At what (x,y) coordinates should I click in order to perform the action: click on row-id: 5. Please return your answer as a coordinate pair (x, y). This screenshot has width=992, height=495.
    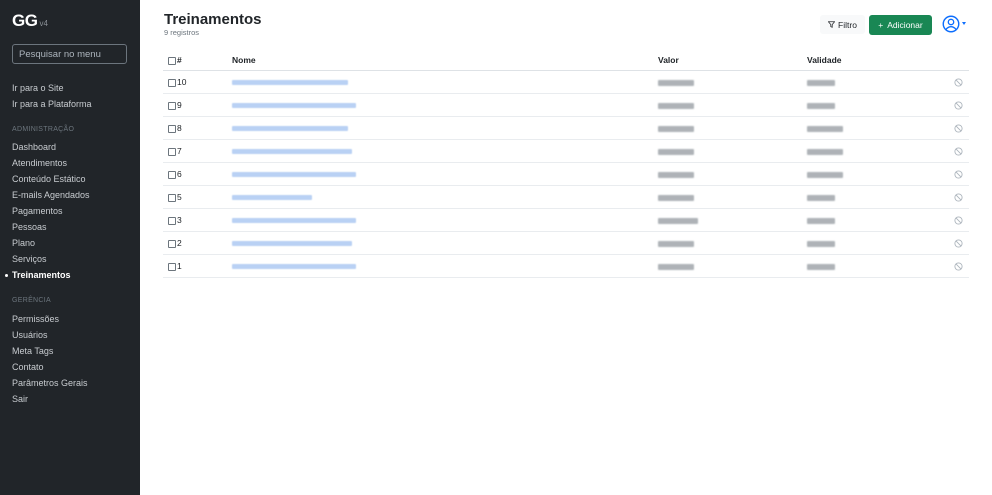
    Looking at the image, I should click on (204, 197).